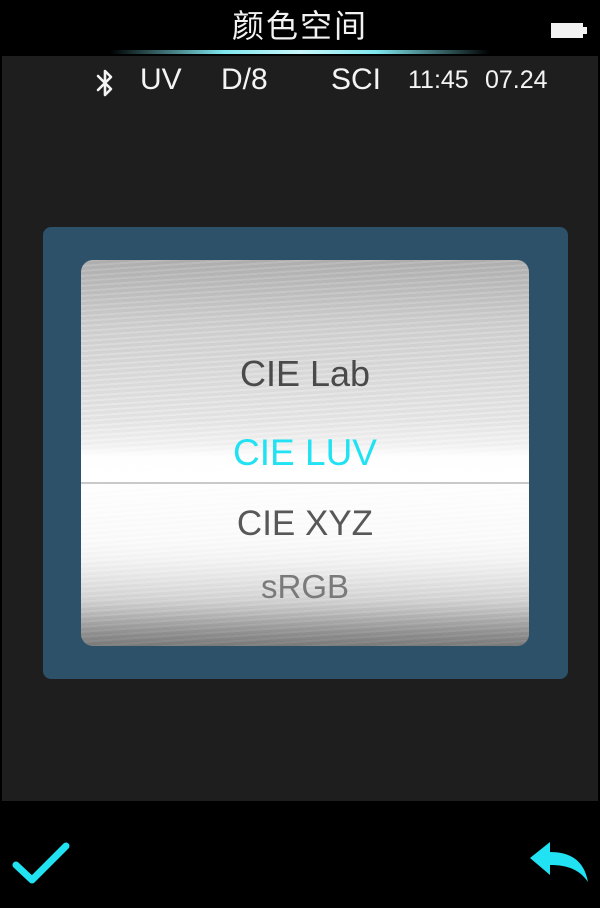 The image size is (600, 908). What do you see at coordinates (104, 83) in the screenshot?
I see `bluetooth-icon` at bounding box center [104, 83].